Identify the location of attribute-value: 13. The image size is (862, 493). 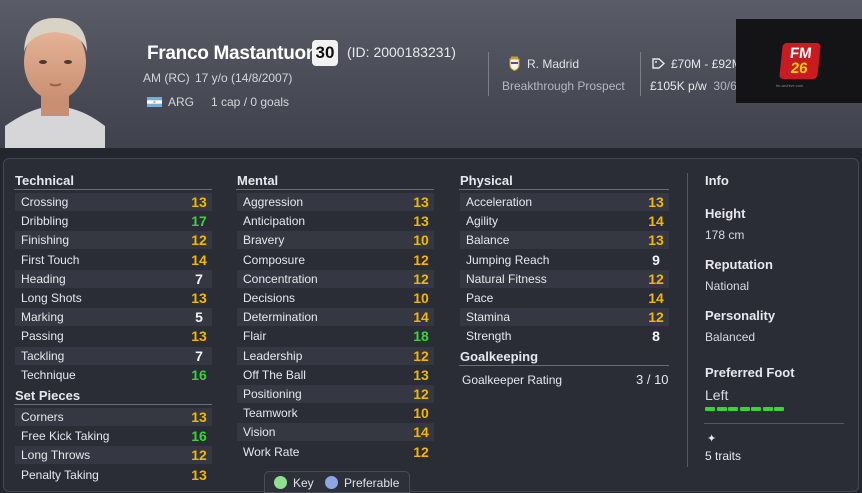
(199, 336).